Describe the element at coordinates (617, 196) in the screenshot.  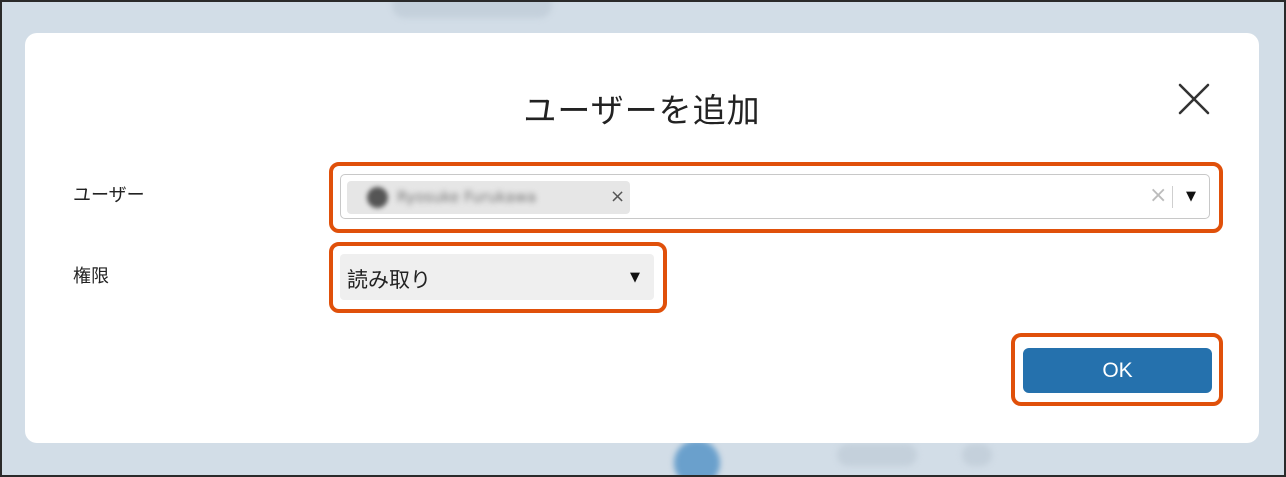
I see `chip-remove-icon: ×` at that location.